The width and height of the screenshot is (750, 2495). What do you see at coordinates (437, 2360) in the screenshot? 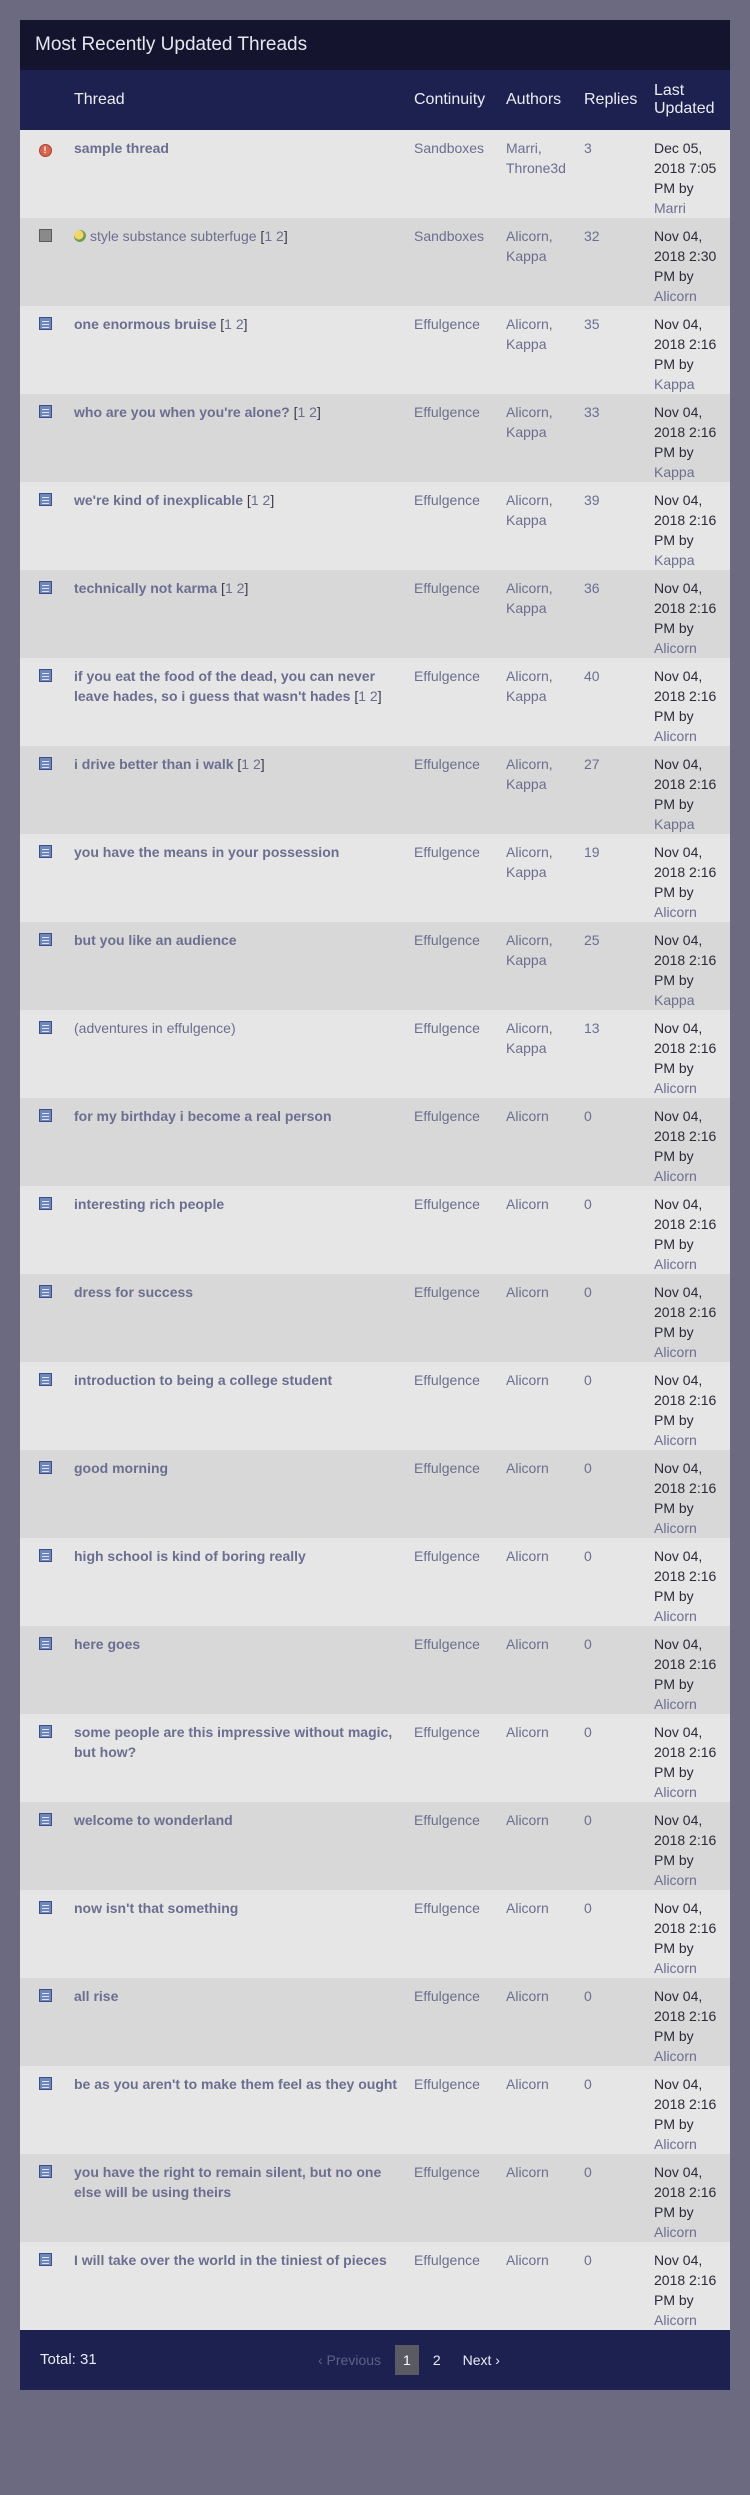
I see `page-2-link: 2` at bounding box center [437, 2360].